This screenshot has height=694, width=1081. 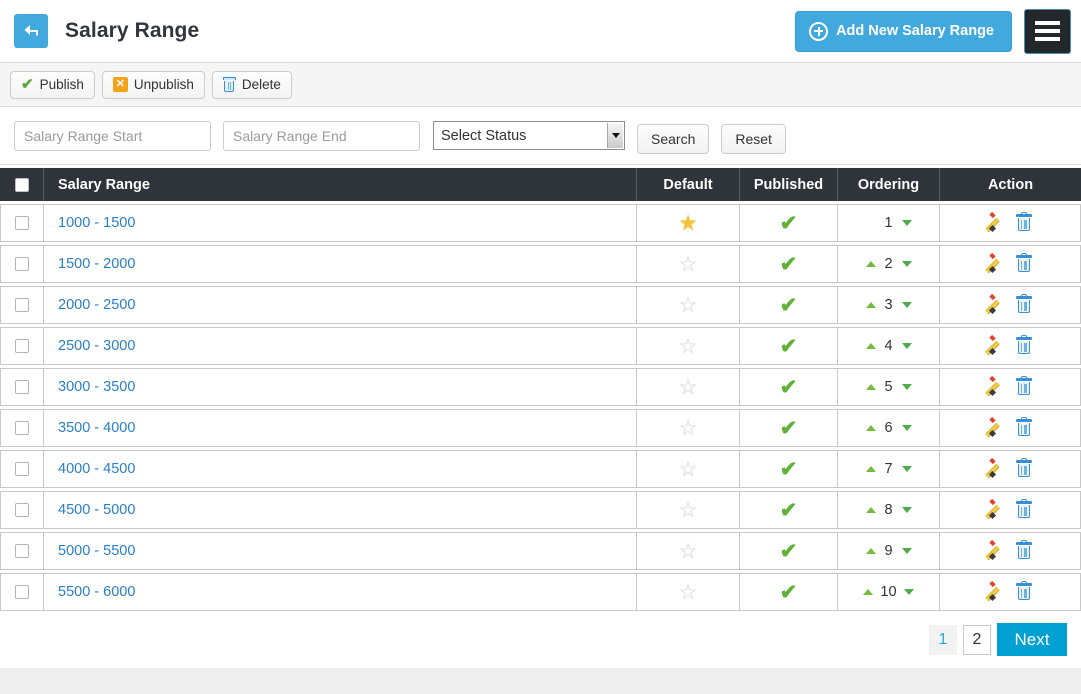 I want to click on salary-range-link: 2500 - 3000, so click(x=96, y=346).